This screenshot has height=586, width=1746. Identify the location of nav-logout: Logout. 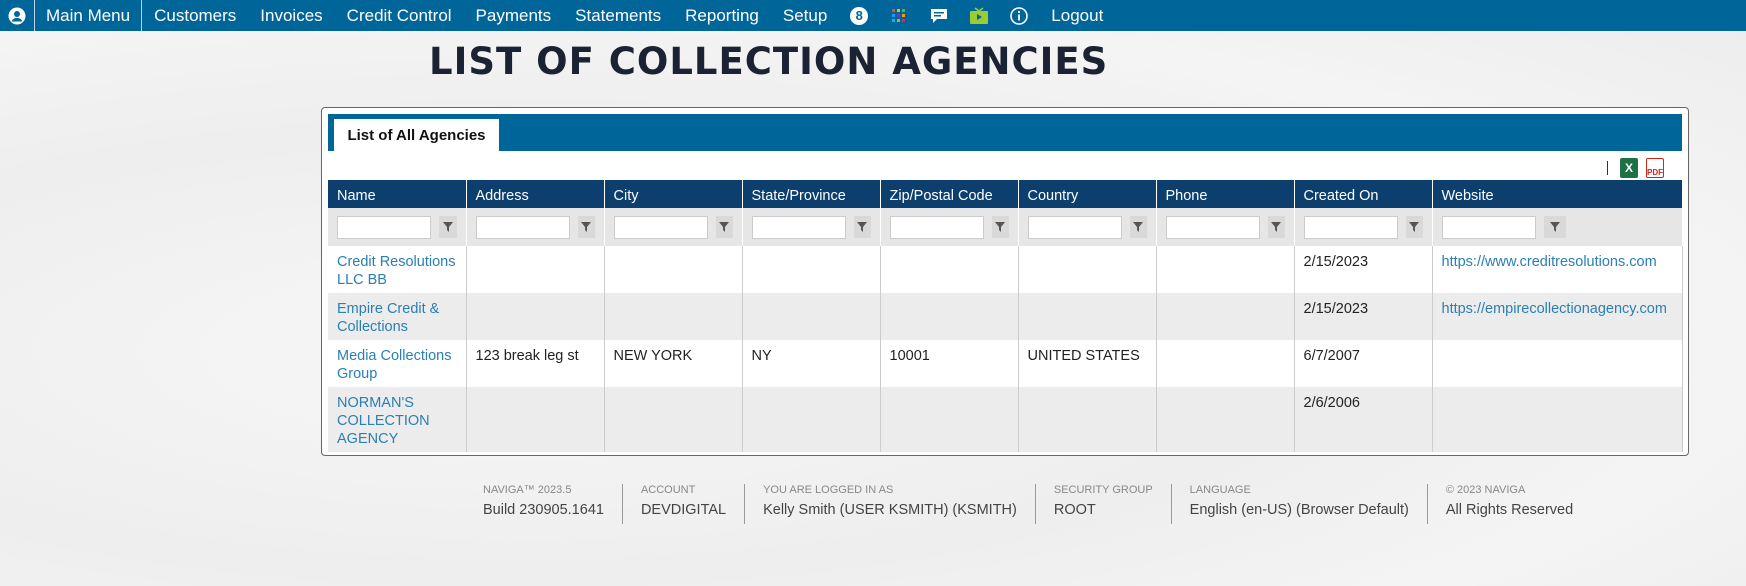
(1077, 15).